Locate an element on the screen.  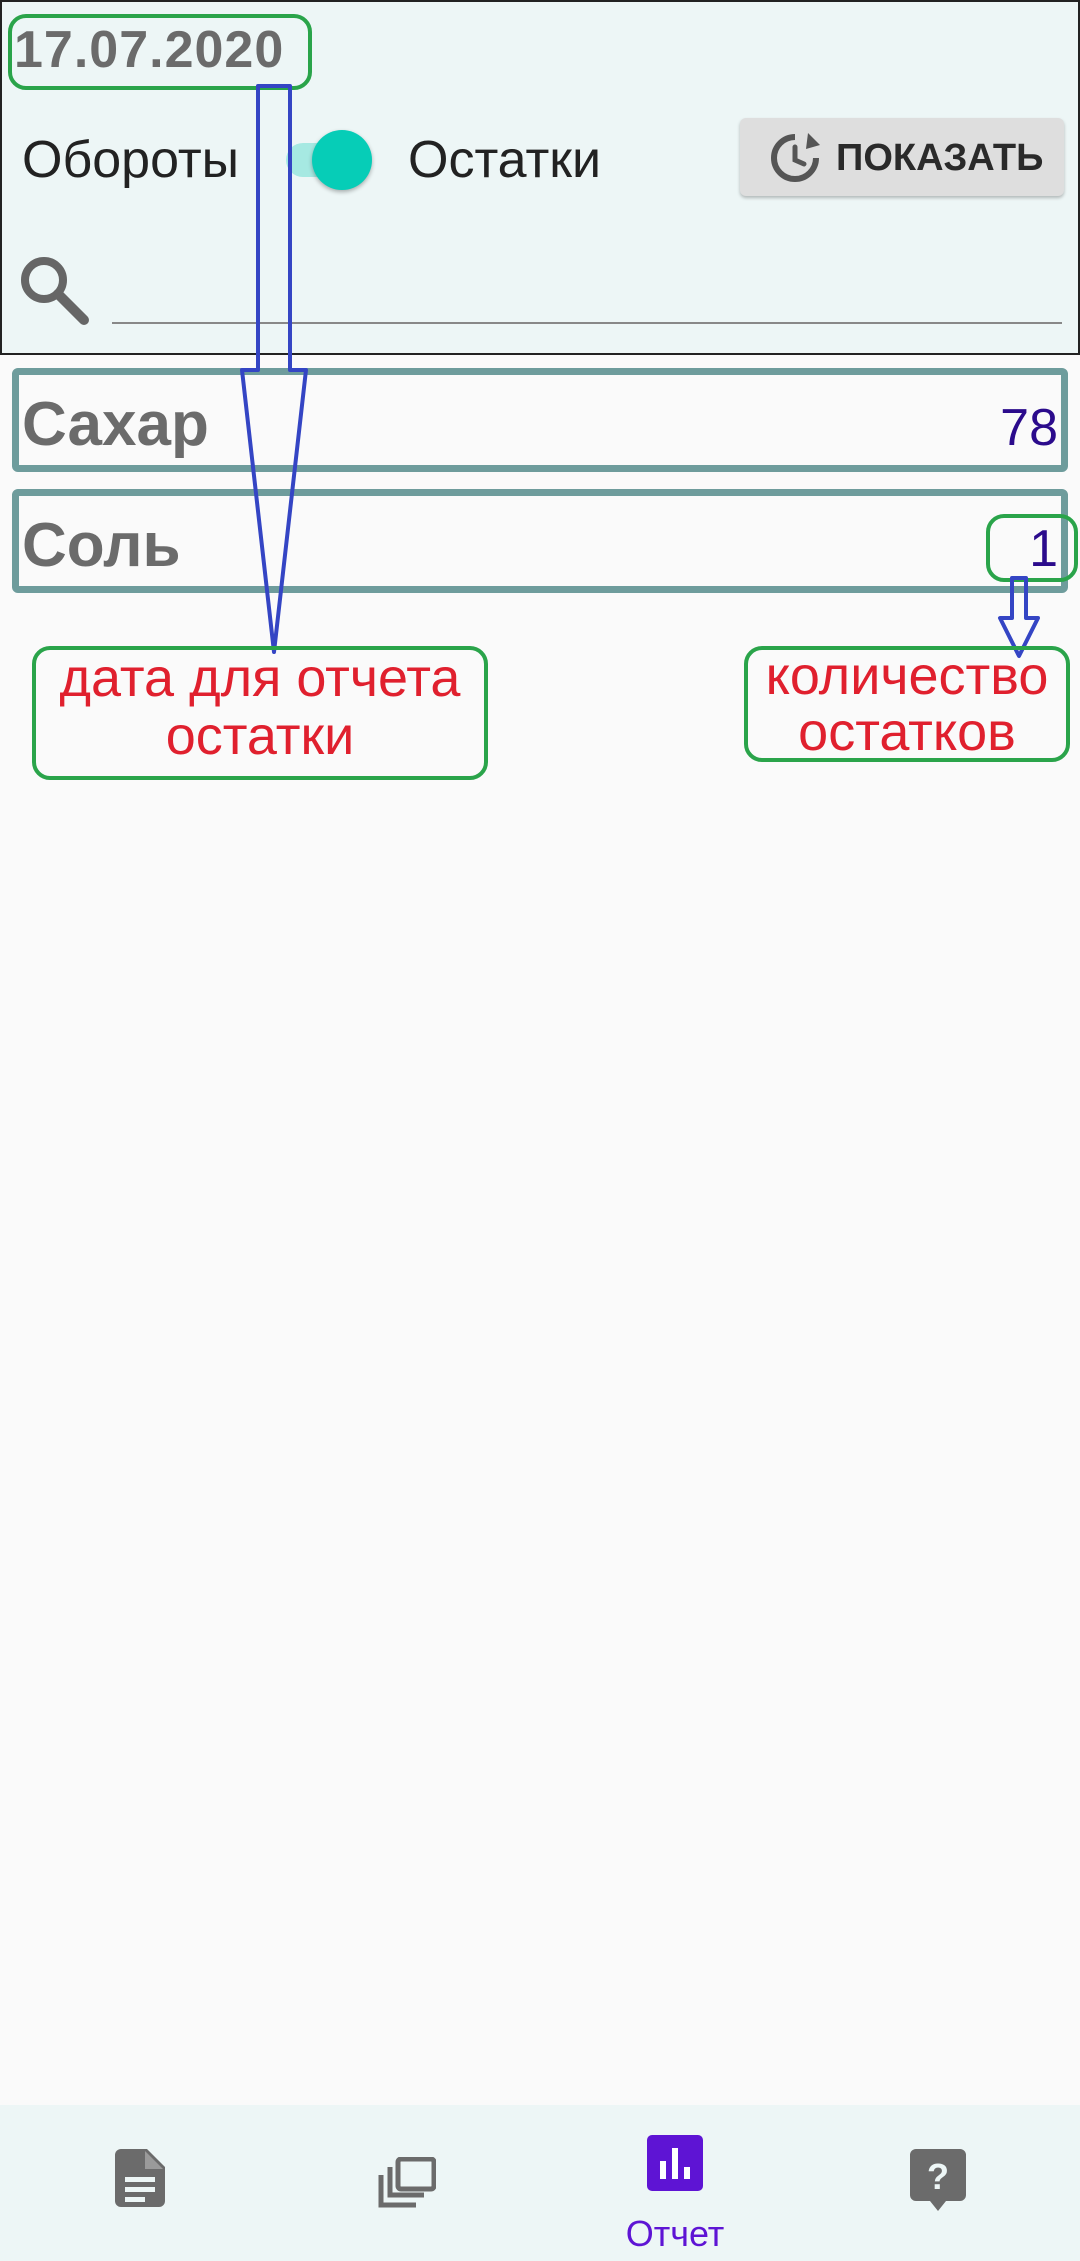
nav-item-report: Отчет is located at coordinates (675, 2183).